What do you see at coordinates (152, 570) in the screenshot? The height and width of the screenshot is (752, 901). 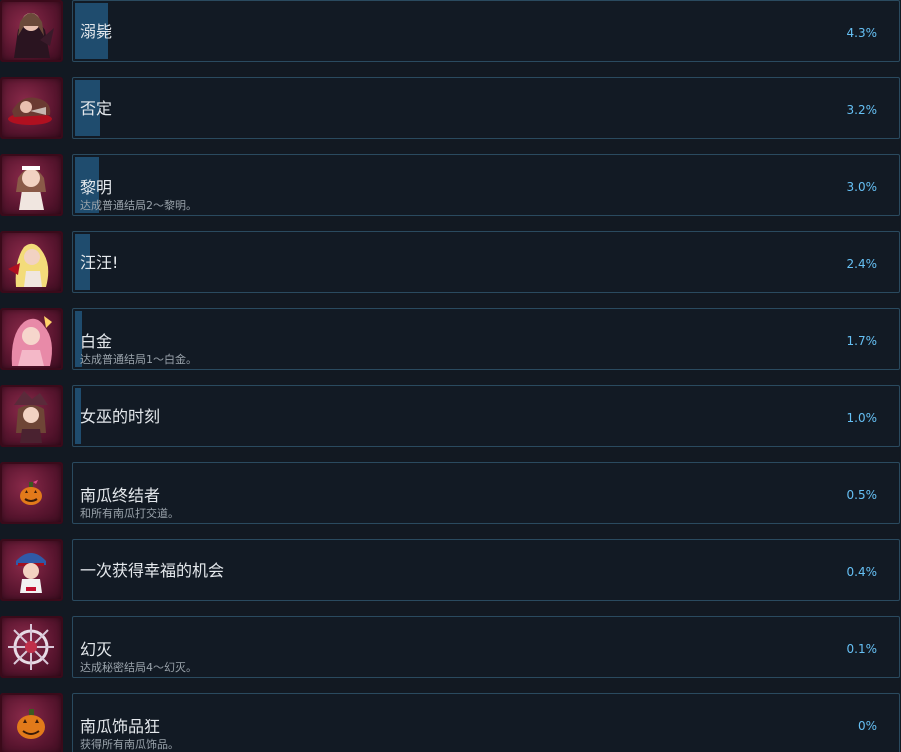 I see `achievement-title: 一次获得幸福的机会` at bounding box center [152, 570].